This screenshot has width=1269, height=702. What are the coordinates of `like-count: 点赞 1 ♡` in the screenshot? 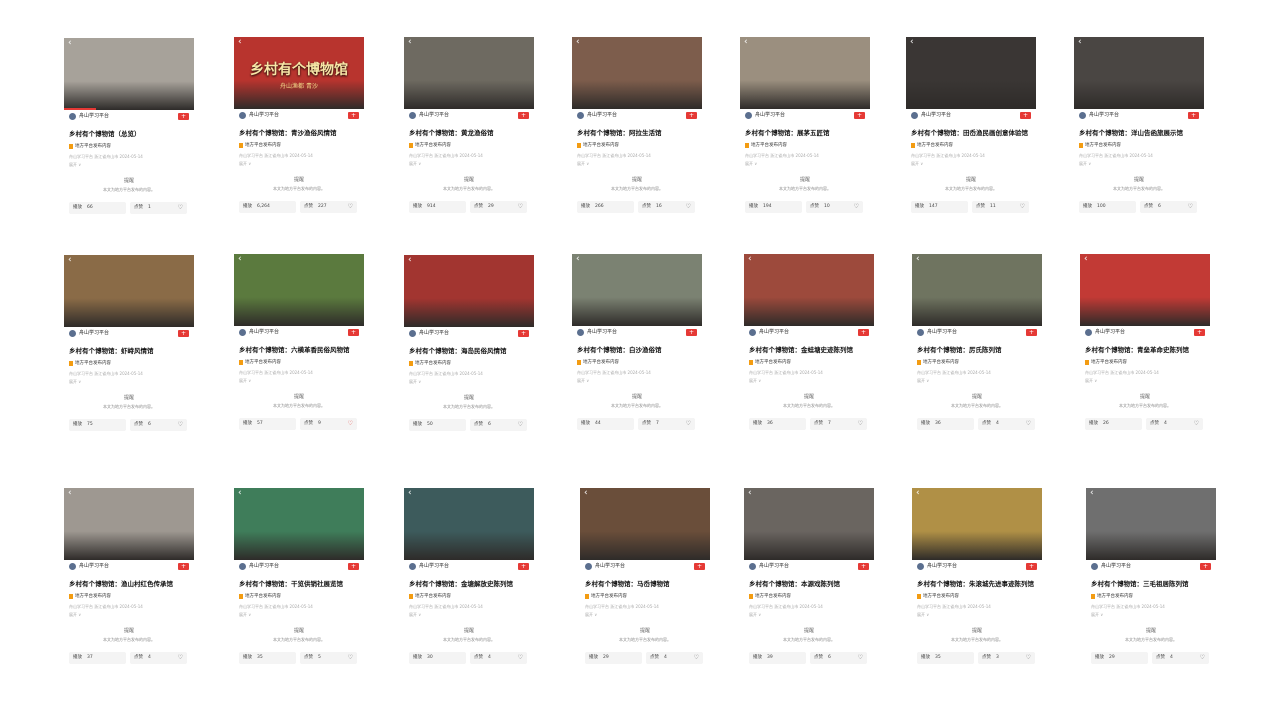 It's located at (158, 208).